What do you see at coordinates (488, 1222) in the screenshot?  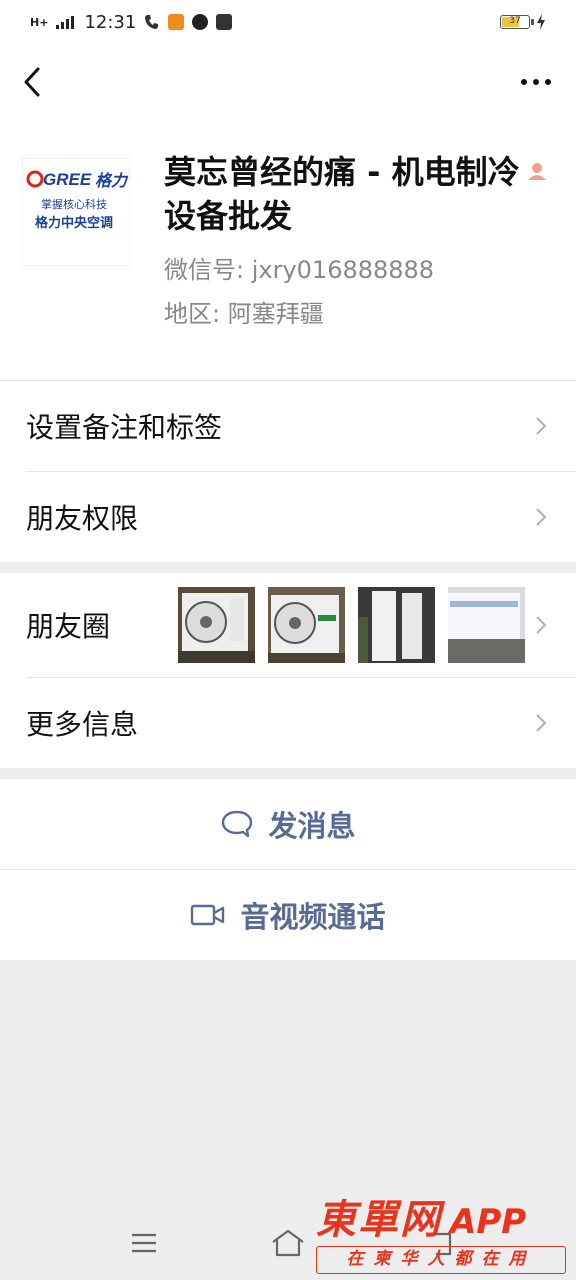 I see `watermark-app: APP` at bounding box center [488, 1222].